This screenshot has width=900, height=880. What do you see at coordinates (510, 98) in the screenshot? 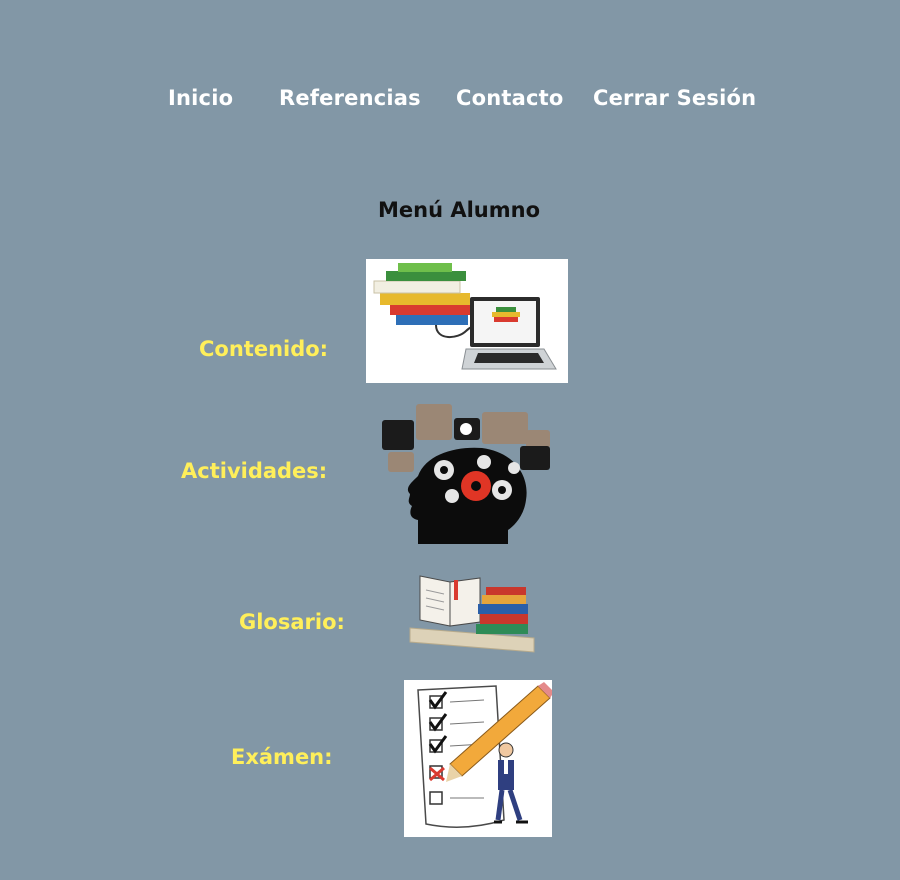
I see `nav-link-contacto: Contacto` at bounding box center [510, 98].